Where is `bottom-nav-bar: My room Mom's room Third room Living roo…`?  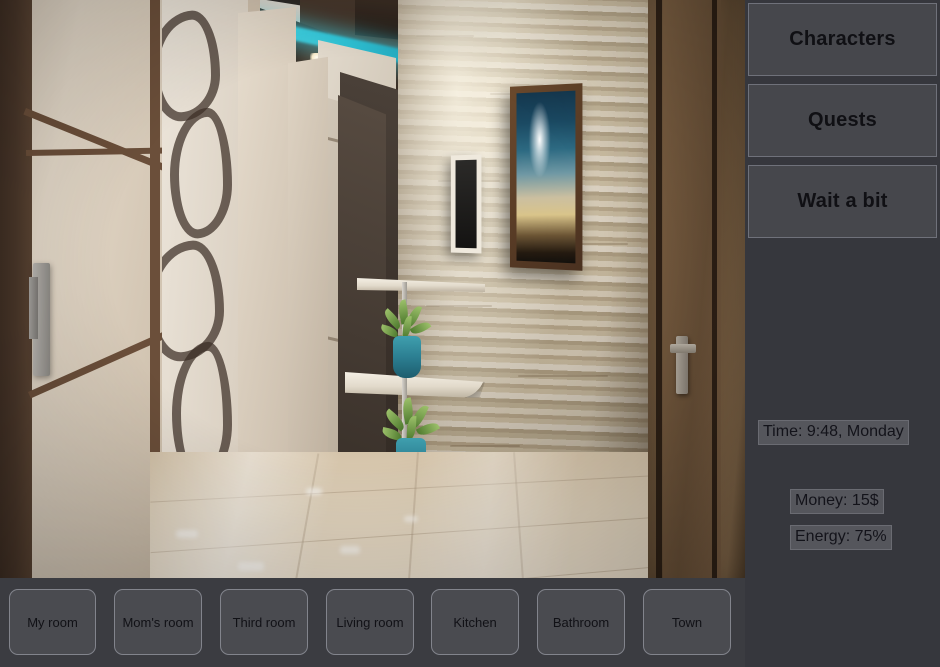 bottom-nav-bar: My room Mom's room Third room Living roo… is located at coordinates (372, 622).